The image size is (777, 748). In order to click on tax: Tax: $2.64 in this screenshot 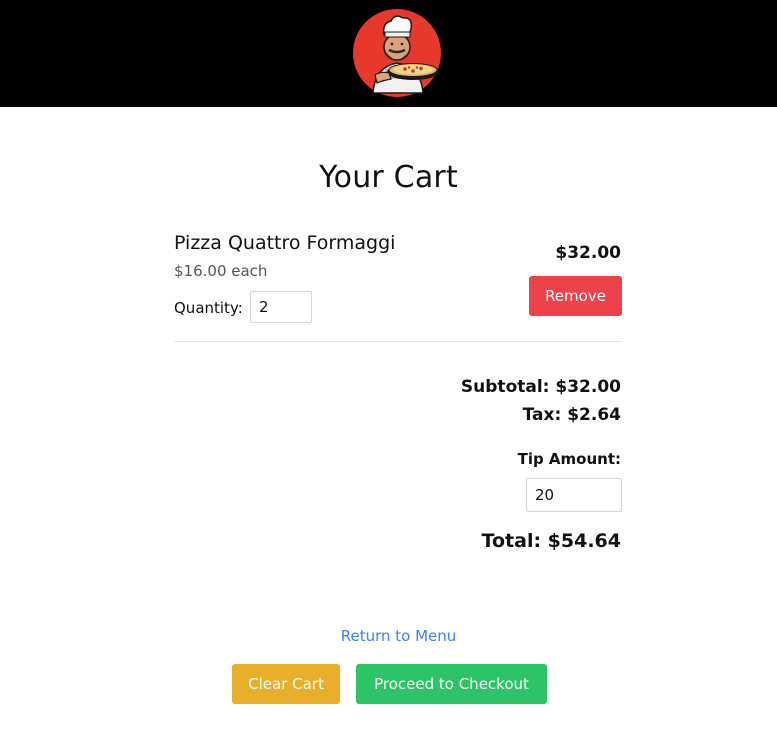, I will do `click(571, 415)`.